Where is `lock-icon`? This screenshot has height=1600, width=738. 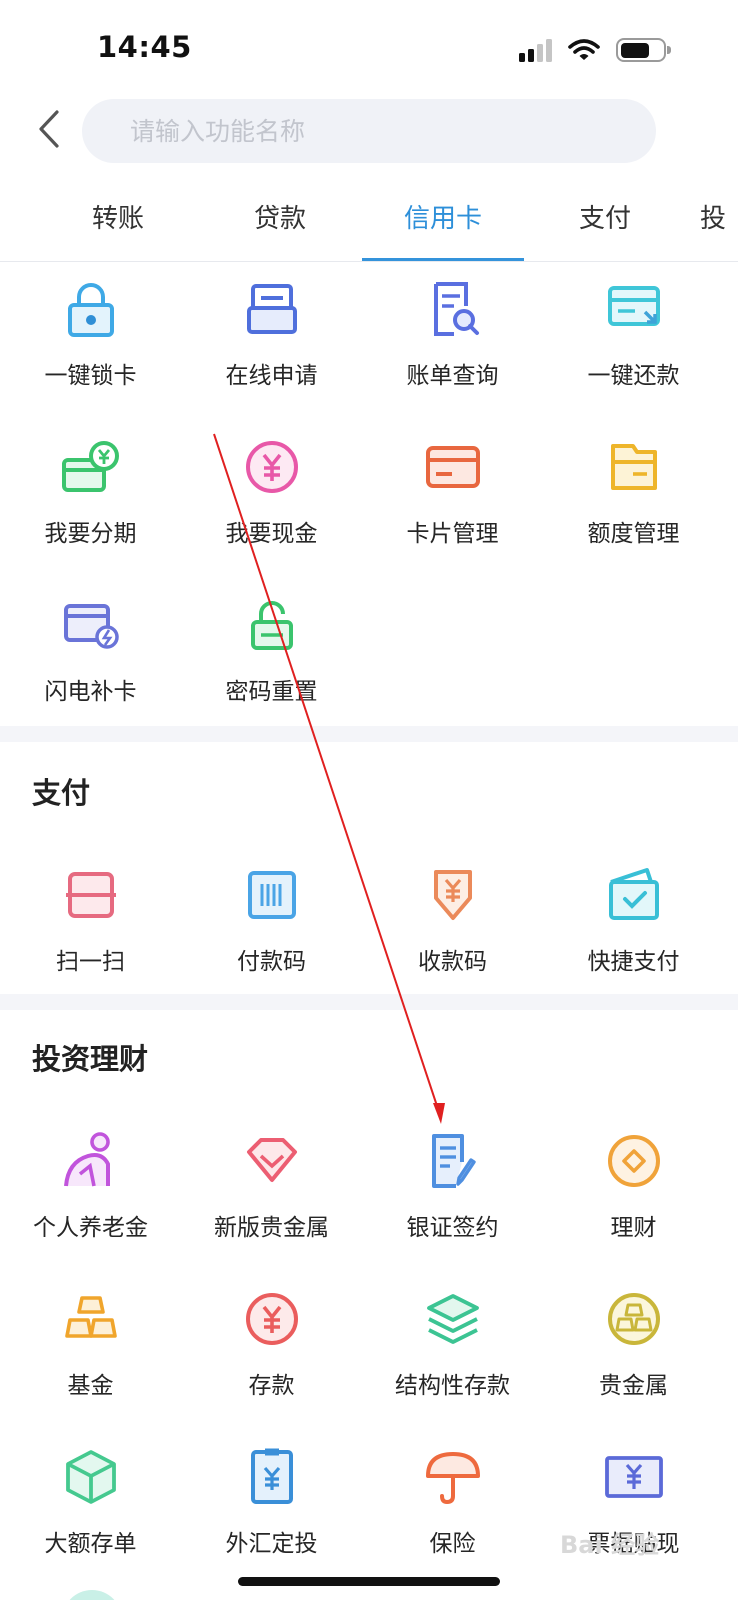 lock-icon is located at coordinates (91, 310).